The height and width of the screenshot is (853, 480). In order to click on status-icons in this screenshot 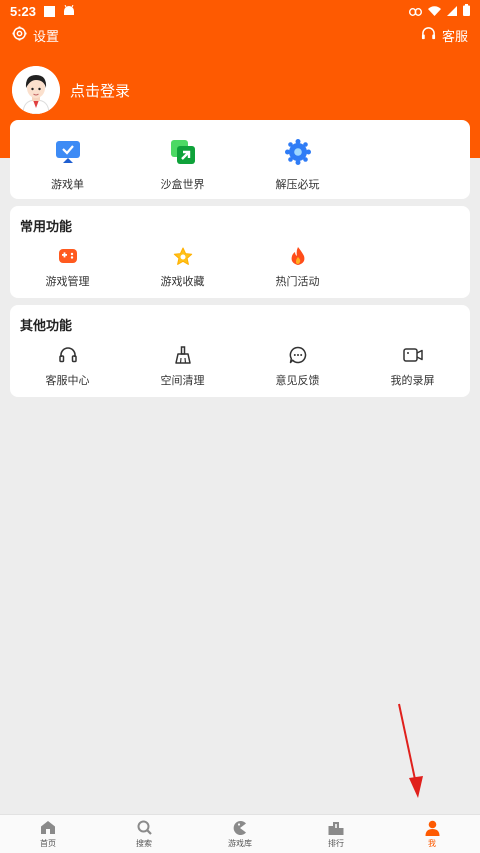, I will do `click(439, 11)`.